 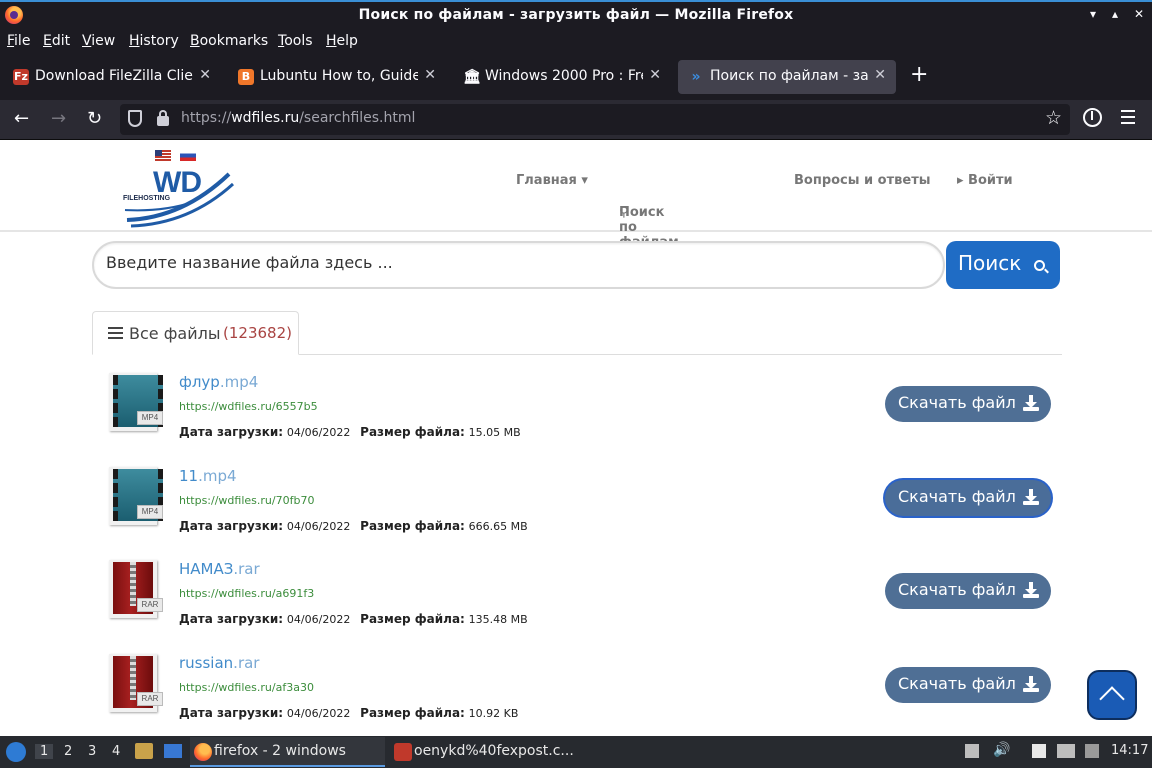 What do you see at coordinates (56, 41) in the screenshot?
I see `menu-edit: Edit` at bounding box center [56, 41].